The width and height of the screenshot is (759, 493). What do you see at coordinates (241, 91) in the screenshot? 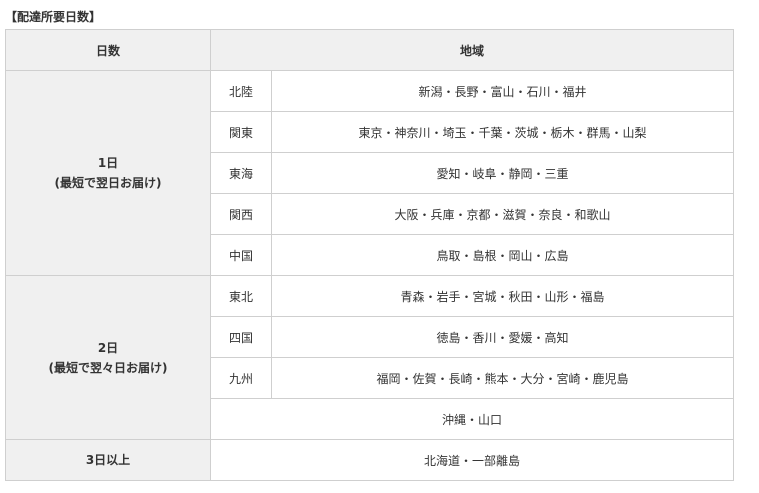
I see `region-cell: 北陸` at bounding box center [241, 91].